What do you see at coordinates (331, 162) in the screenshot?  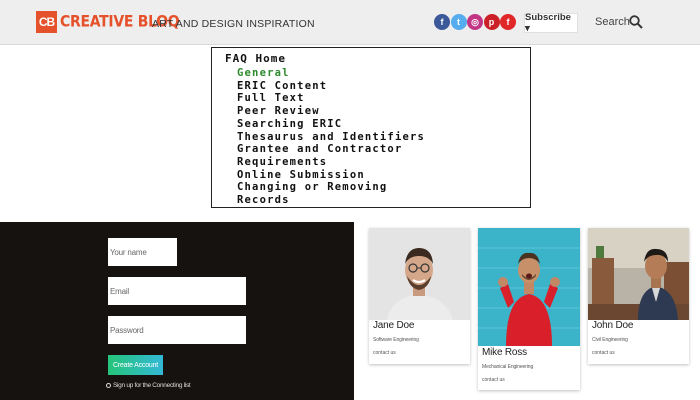 I see `faq-item-grantee-cont: Requirements` at bounding box center [331, 162].